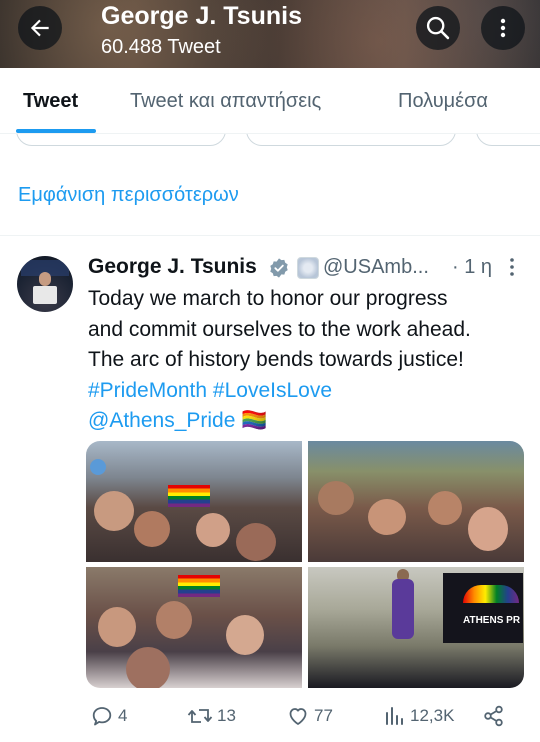 This screenshot has height=742, width=540. I want to click on previous-cards-strip, so click(270, 144).